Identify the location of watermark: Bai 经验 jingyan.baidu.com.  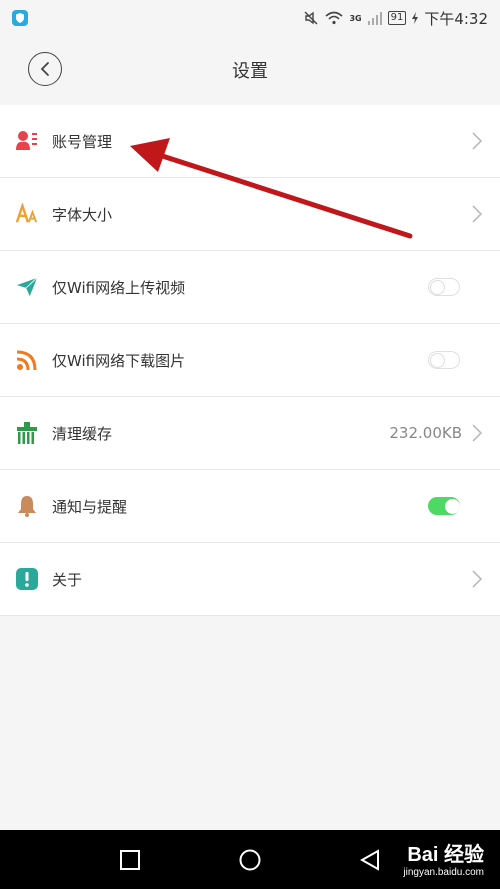
(443, 858).